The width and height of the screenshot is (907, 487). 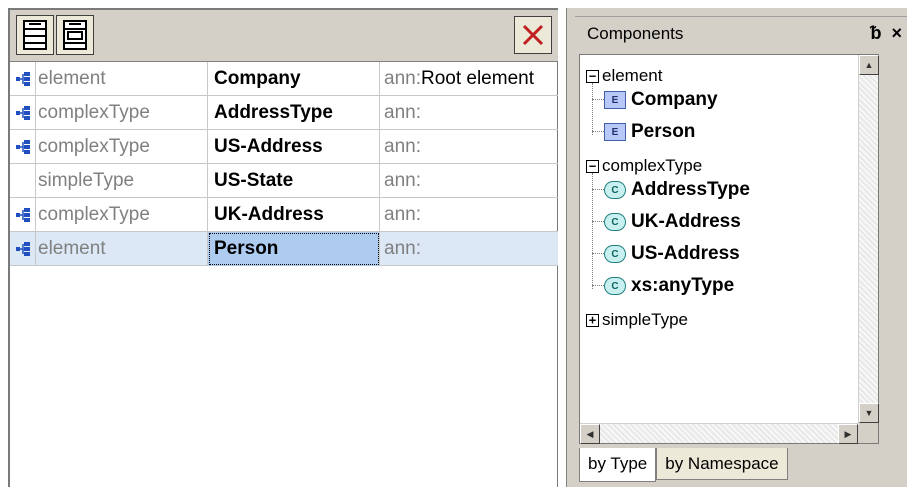 What do you see at coordinates (477, 78) in the screenshot?
I see `annotation-value: Root element` at bounding box center [477, 78].